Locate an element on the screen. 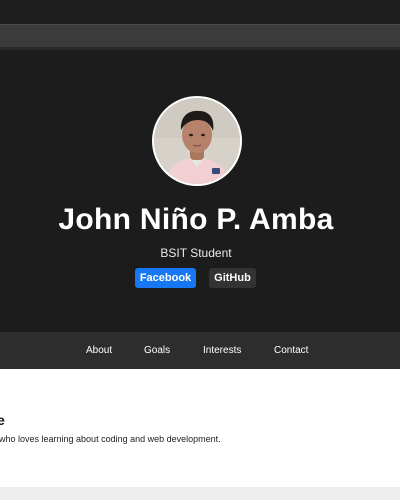  profile-avatar is located at coordinates (197, 141).